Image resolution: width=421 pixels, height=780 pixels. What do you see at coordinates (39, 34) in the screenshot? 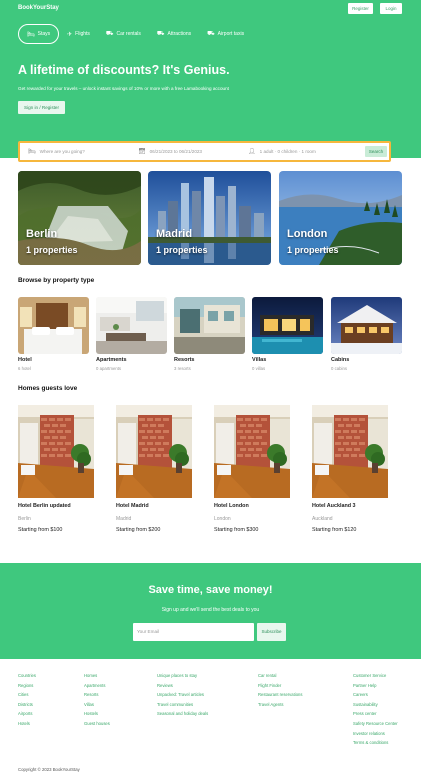
I see `nav-item-stays: 🛌︎ Stays` at bounding box center [39, 34].